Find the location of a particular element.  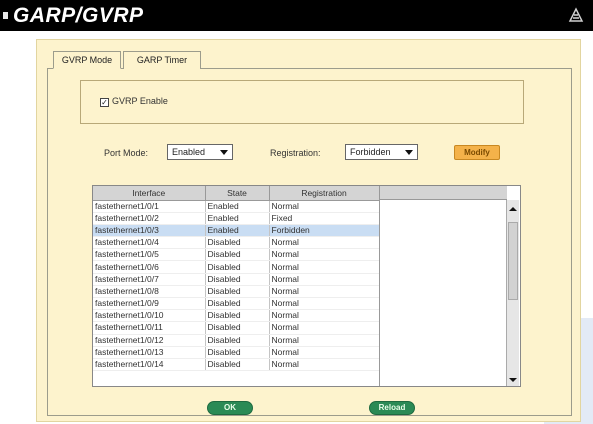

table-row: fastethernet1/0/6 Disabled Normal is located at coordinates (236, 267).